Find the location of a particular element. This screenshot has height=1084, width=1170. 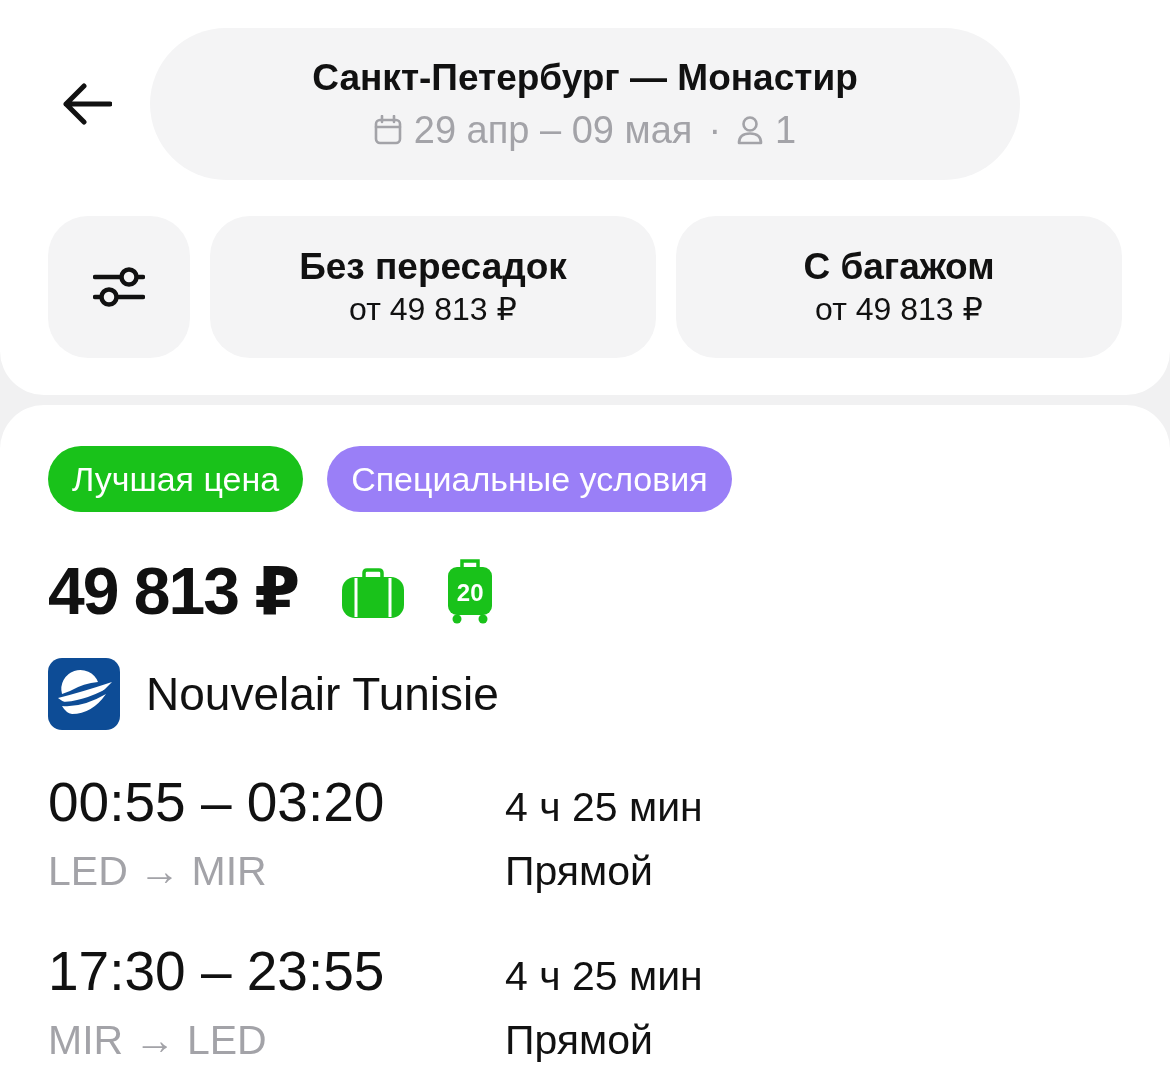

back-arrow-icon is located at coordinates (87, 104).